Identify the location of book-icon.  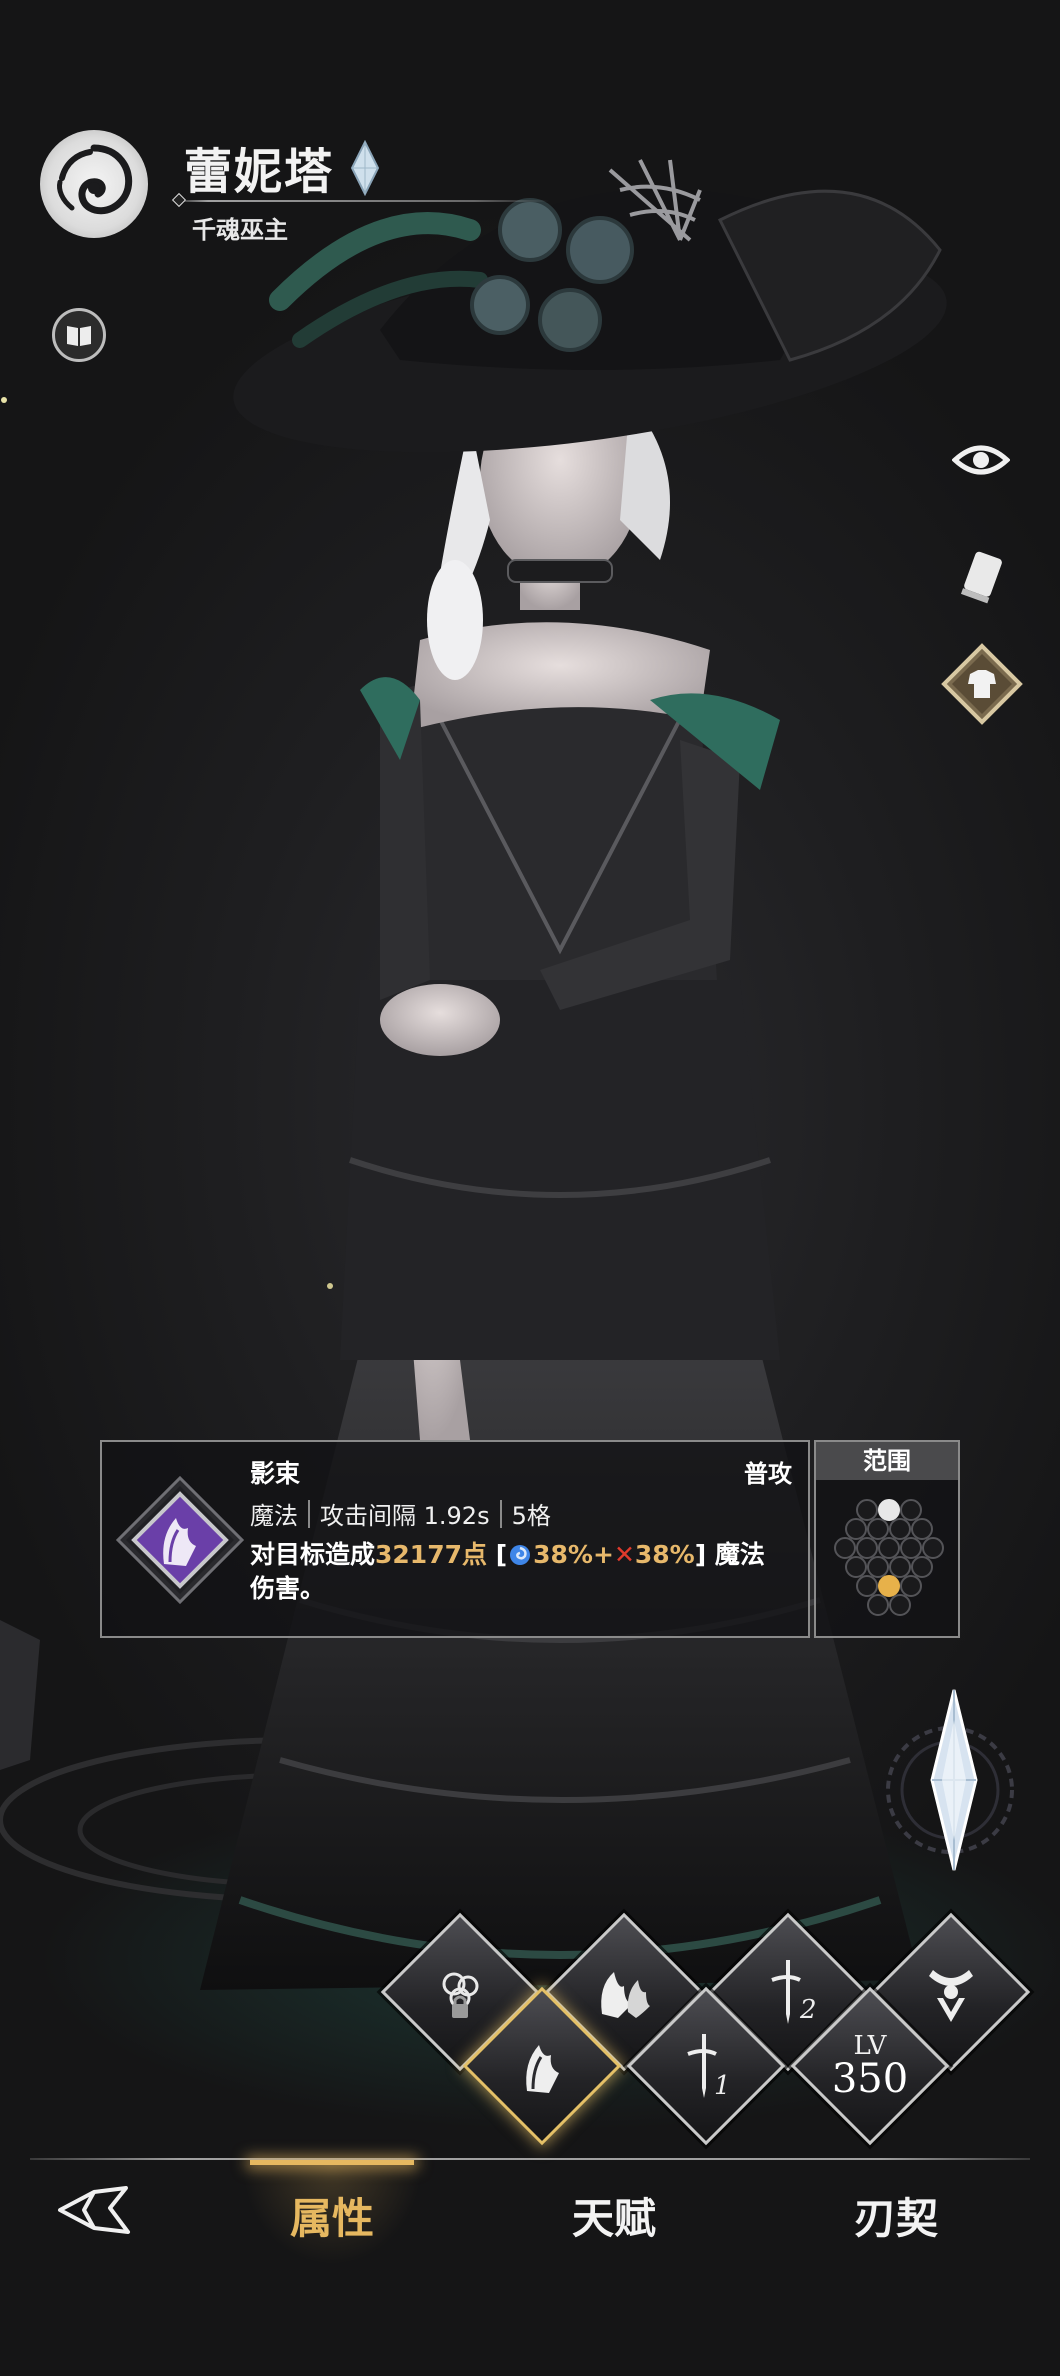
(79, 335).